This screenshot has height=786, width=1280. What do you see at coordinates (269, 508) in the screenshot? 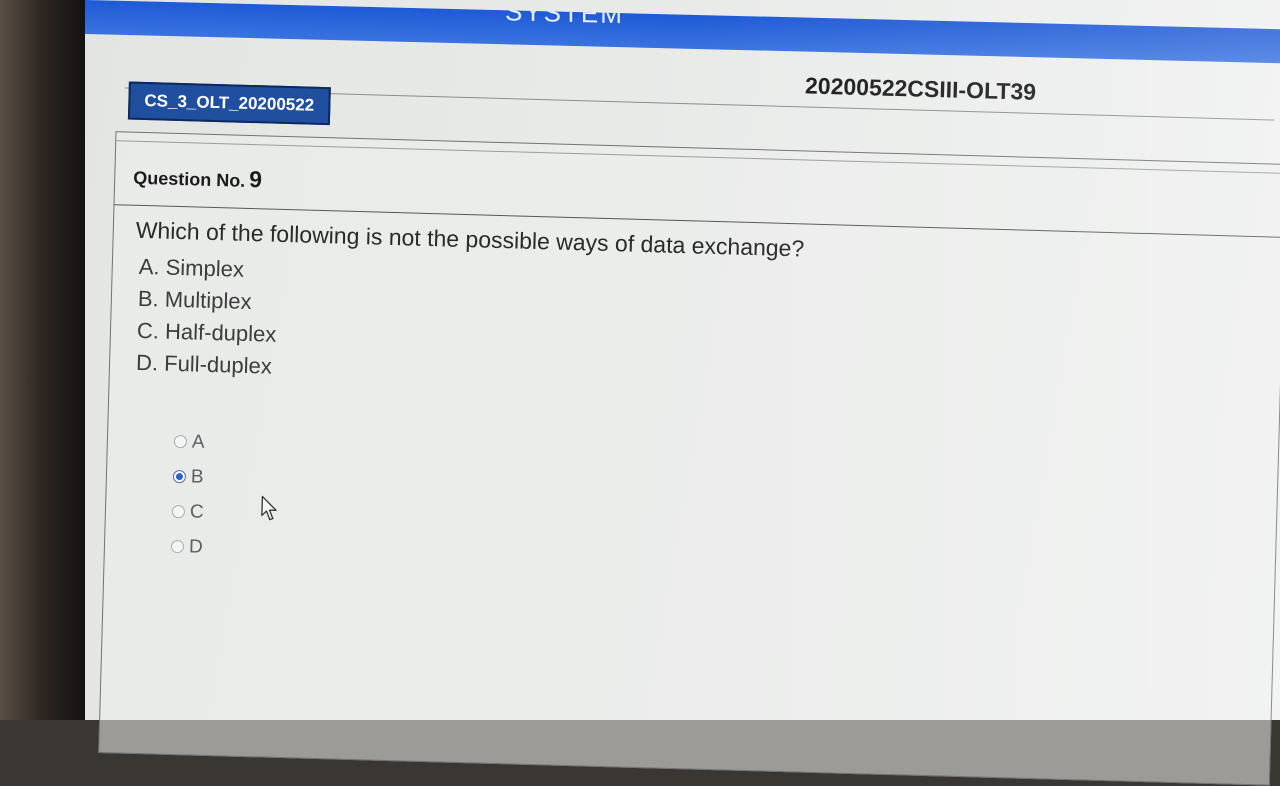
I see `mouse-pointer-icon` at bounding box center [269, 508].